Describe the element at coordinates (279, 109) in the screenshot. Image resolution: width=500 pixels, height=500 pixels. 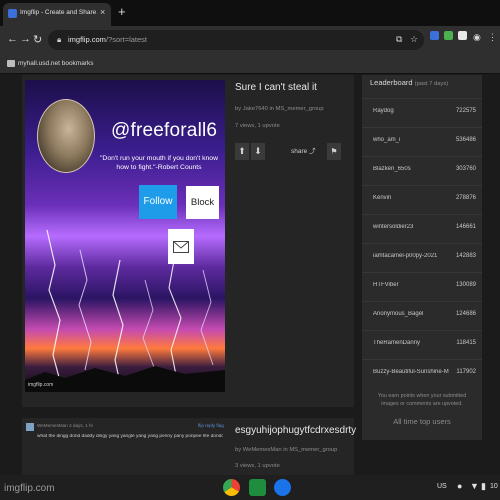
I see `post-meta: by Jake7640 in MS_memer_group` at that location.